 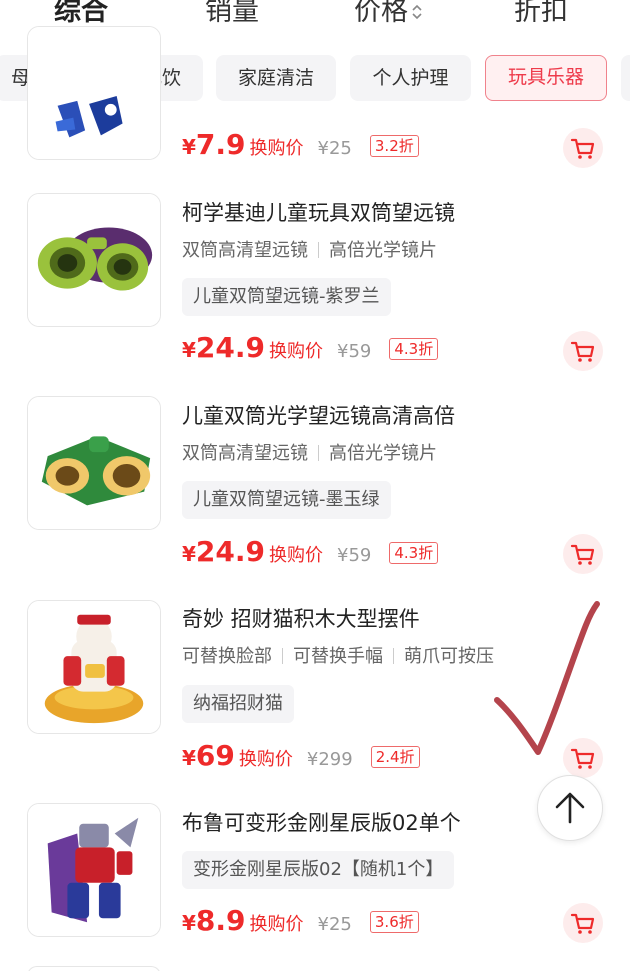 What do you see at coordinates (215, 755) in the screenshot?
I see `price-value: 69` at bounding box center [215, 755].